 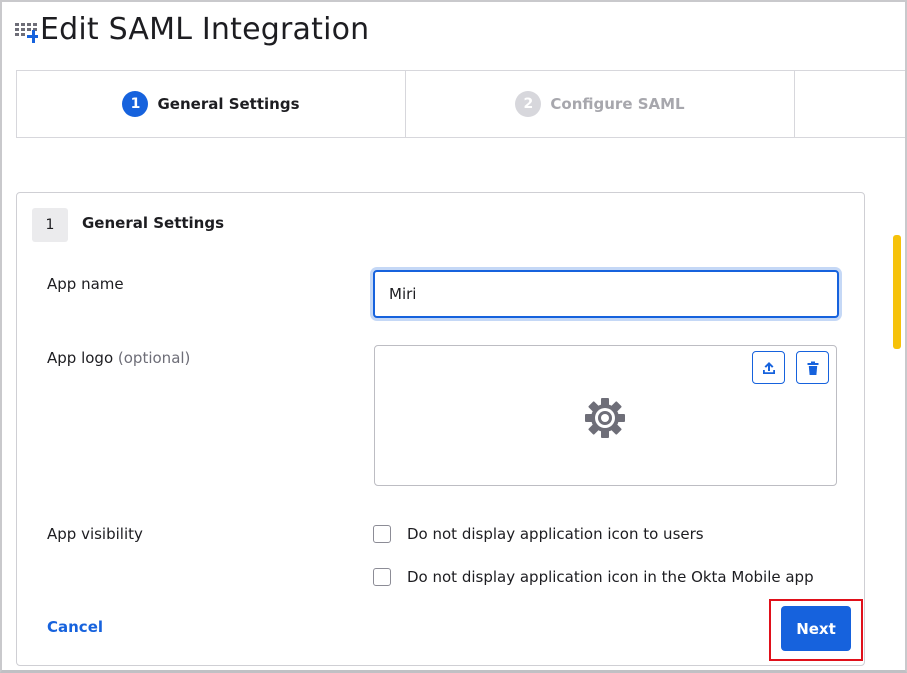 I want to click on upload-icon, so click(x=768, y=367).